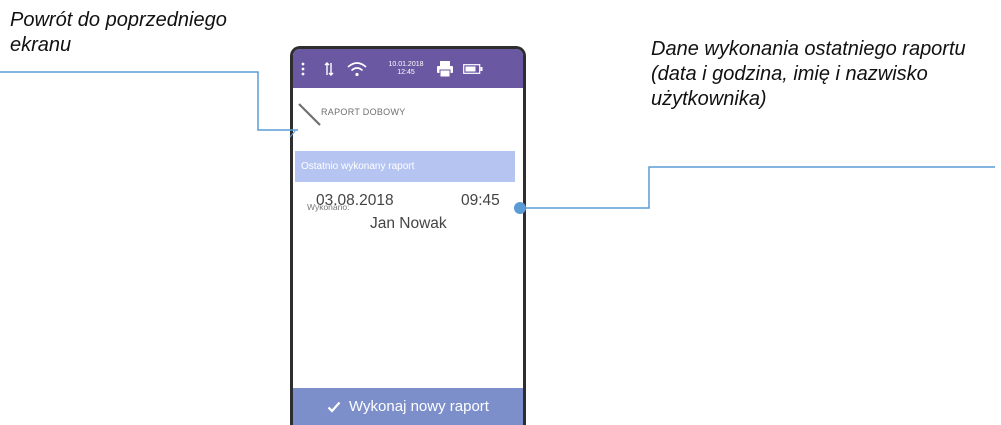 The width and height of the screenshot is (1001, 425). Describe the element at coordinates (757, 187) in the screenshot. I see `callout-line-report` at that location.